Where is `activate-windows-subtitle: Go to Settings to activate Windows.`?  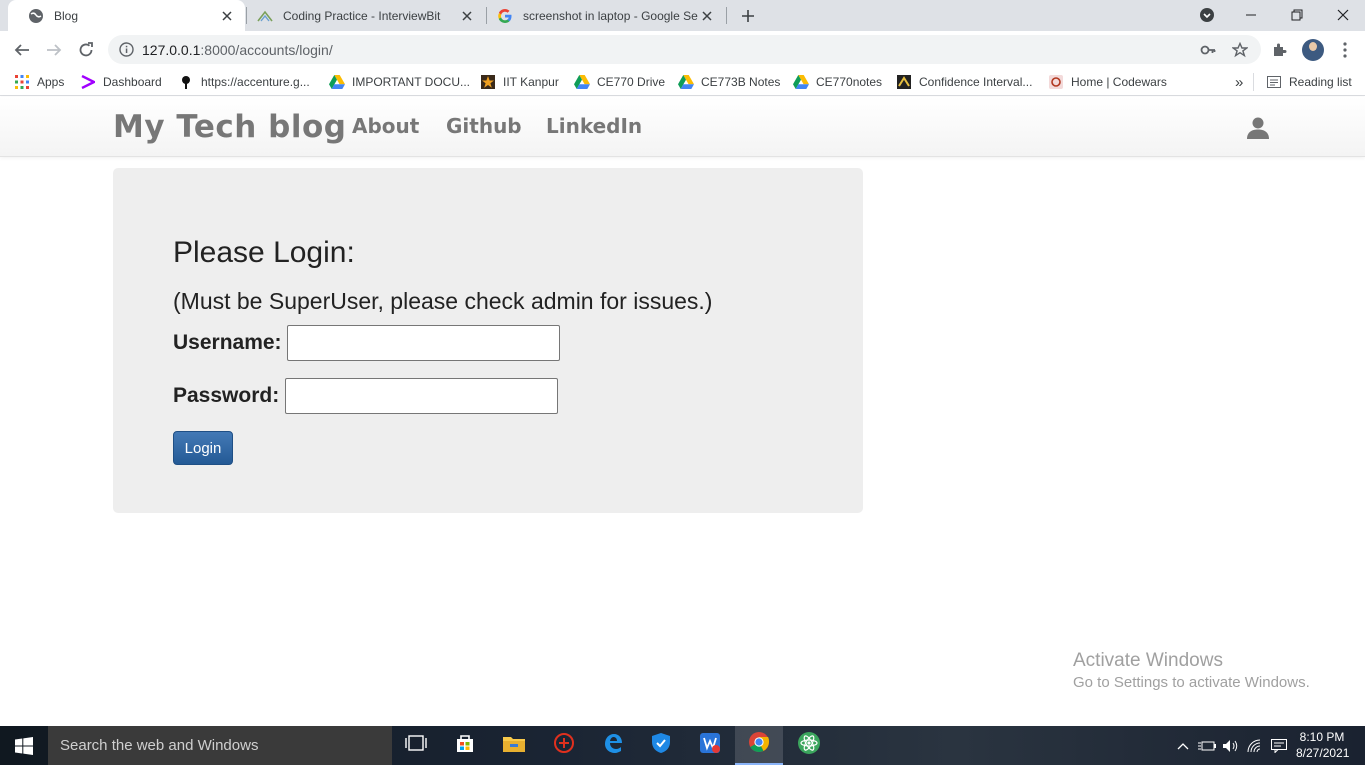
activate-windows-subtitle: Go to Settings to activate Windows. is located at coordinates (1191, 682).